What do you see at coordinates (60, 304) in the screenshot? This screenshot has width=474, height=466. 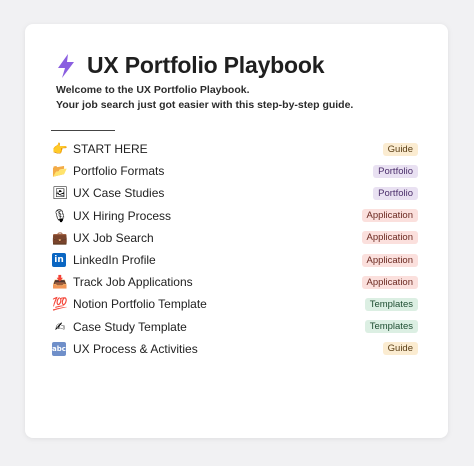 I see `hundred-points-icon: 💯` at bounding box center [60, 304].